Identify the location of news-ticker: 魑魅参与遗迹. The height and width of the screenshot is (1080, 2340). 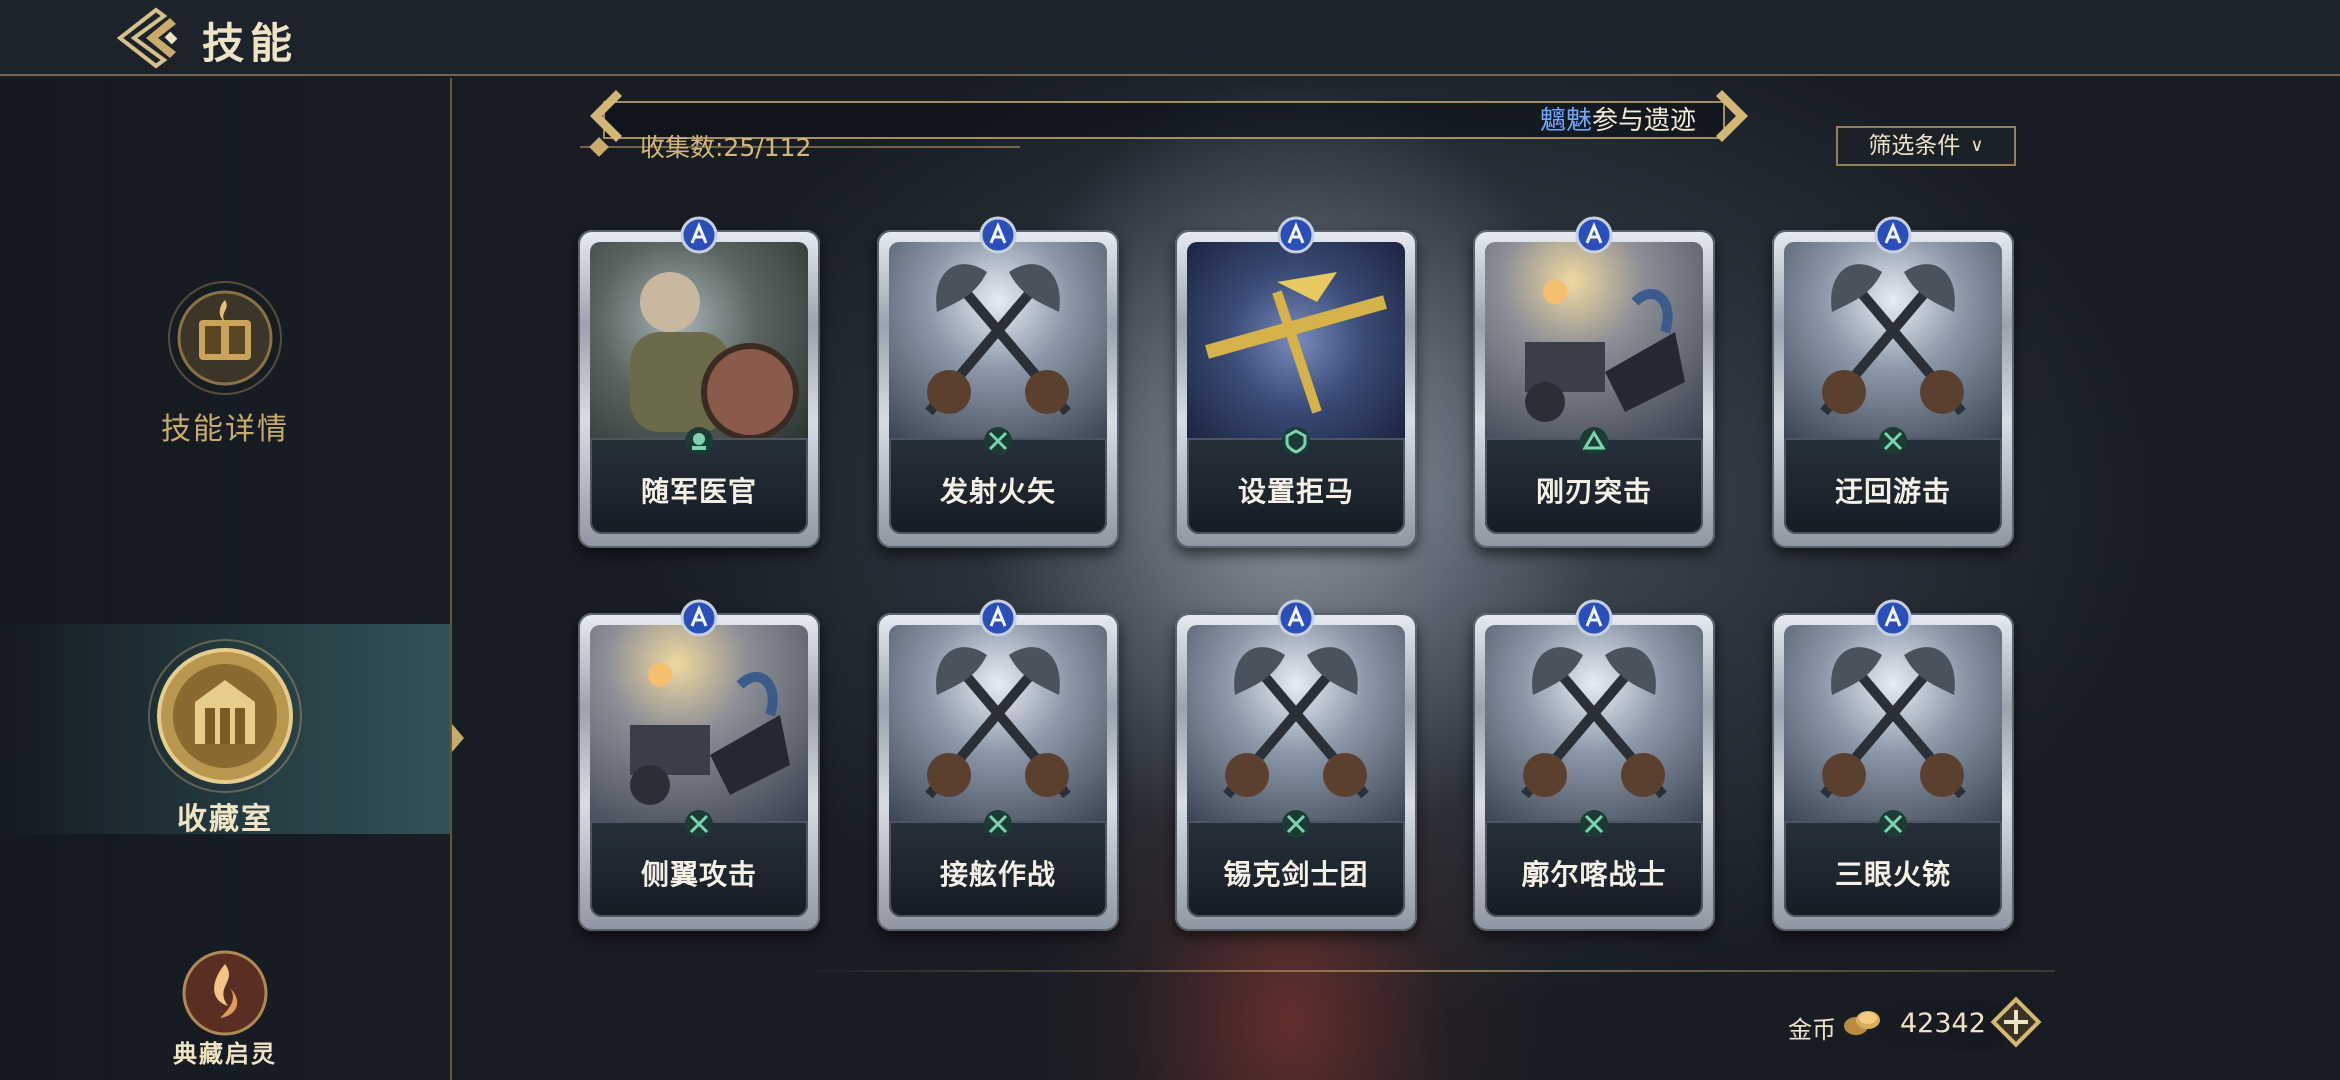
(1625, 119).